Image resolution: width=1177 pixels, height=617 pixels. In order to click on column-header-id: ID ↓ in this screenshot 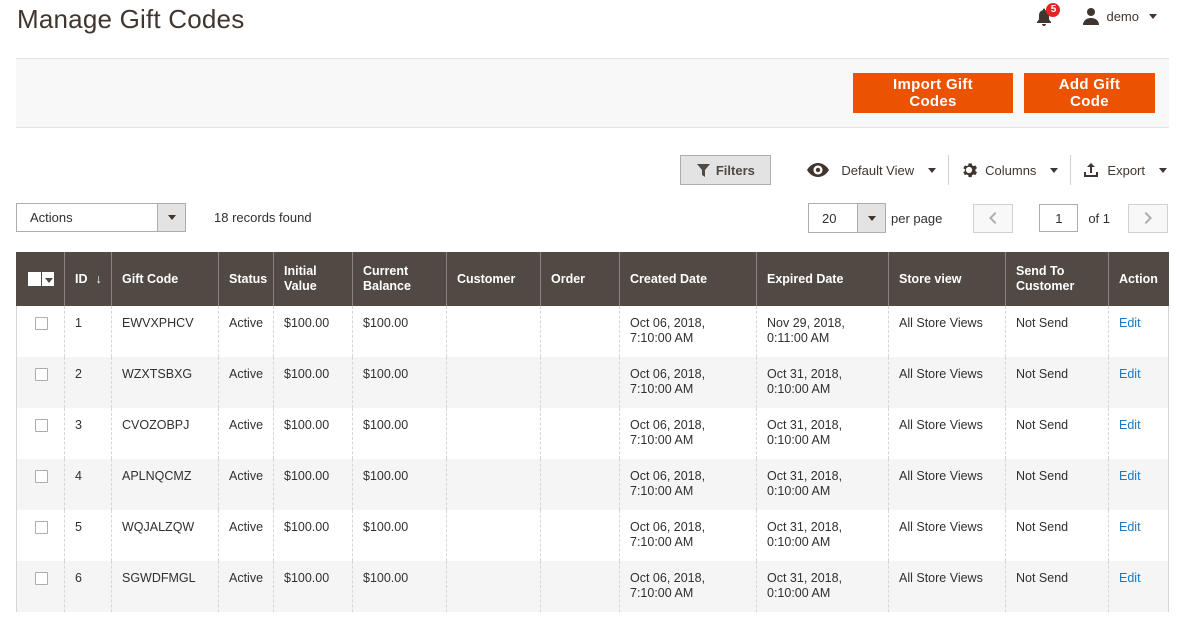, I will do `click(88, 279)`.